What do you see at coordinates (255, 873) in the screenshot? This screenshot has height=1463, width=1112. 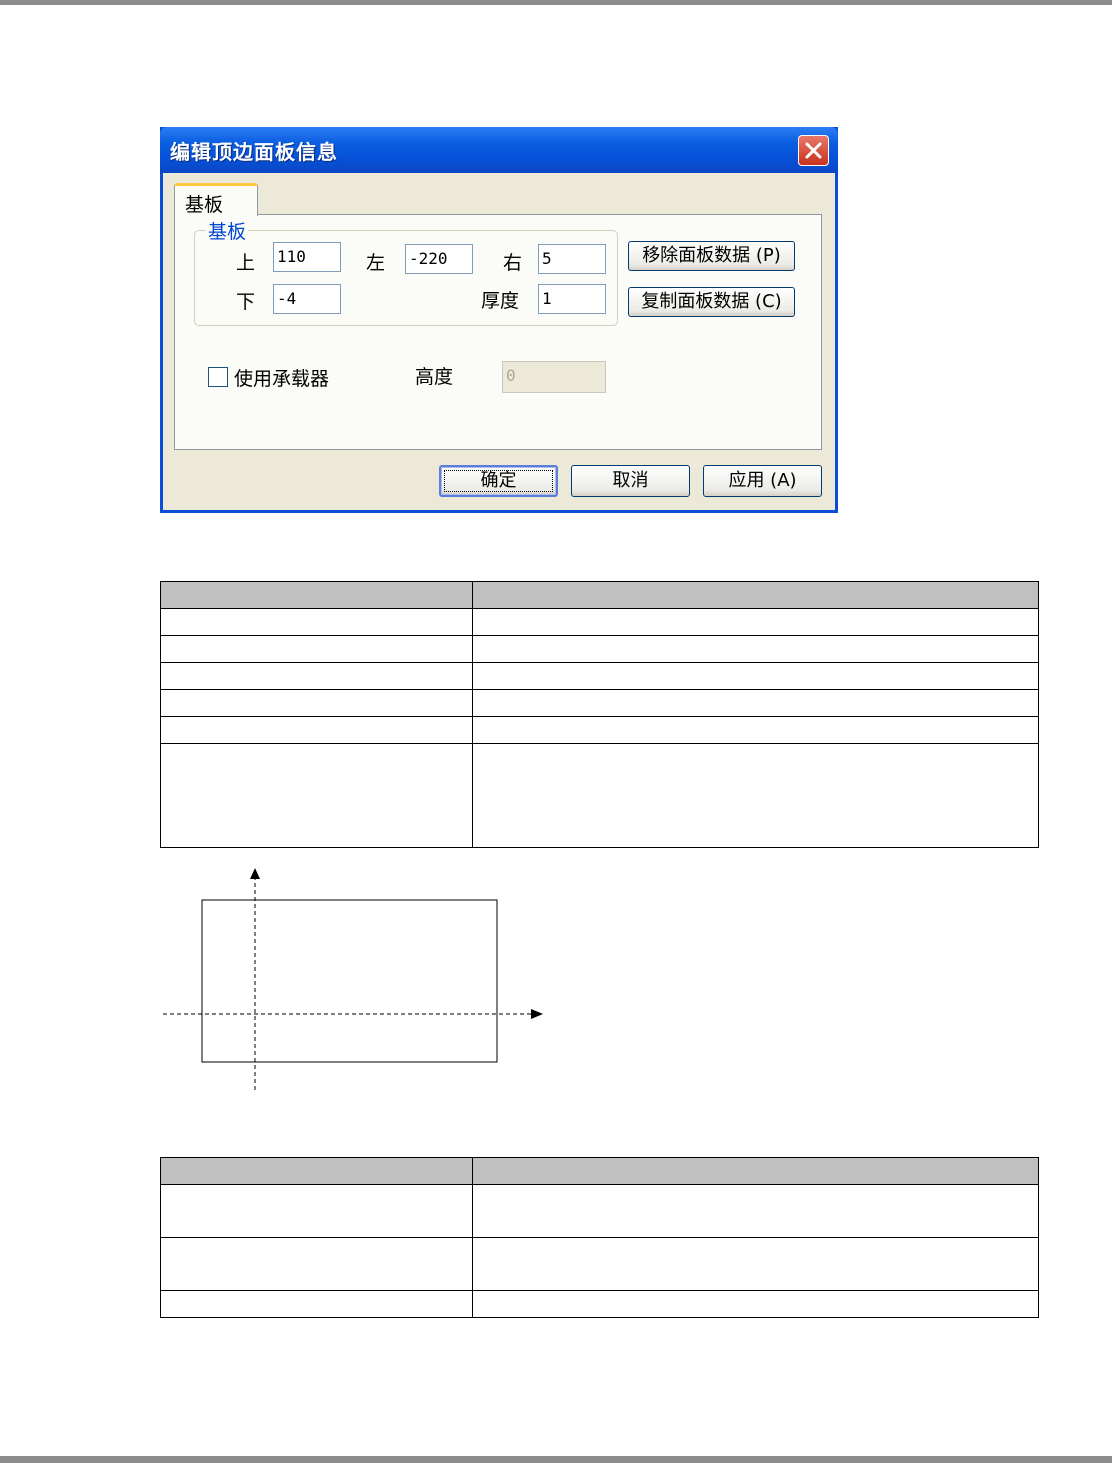 I see `y-axis-arrow-icon` at bounding box center [255, 873].